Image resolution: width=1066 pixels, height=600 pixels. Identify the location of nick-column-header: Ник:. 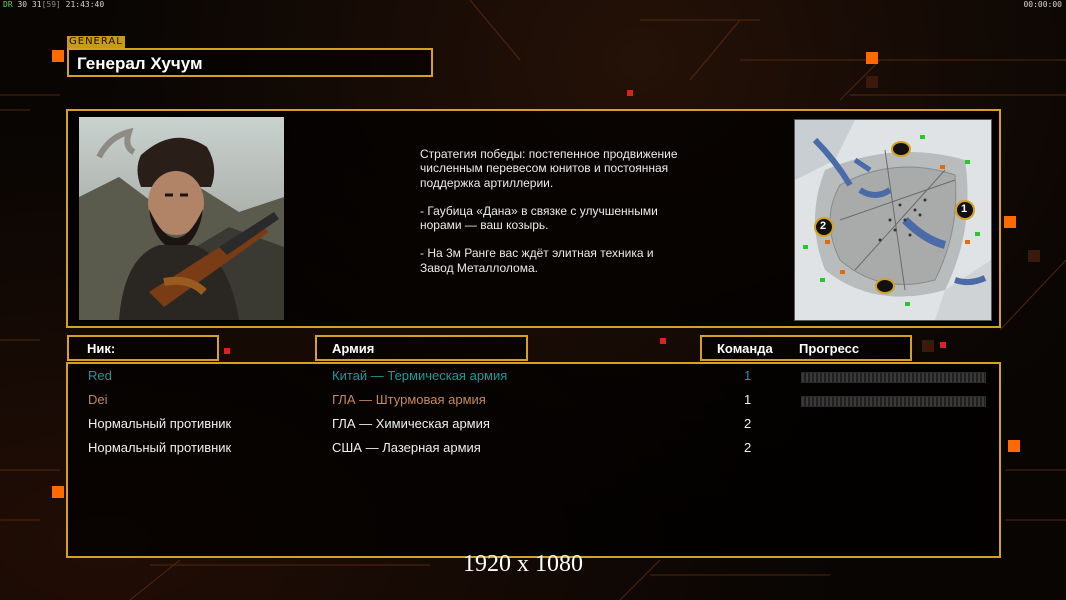
(143, 348).